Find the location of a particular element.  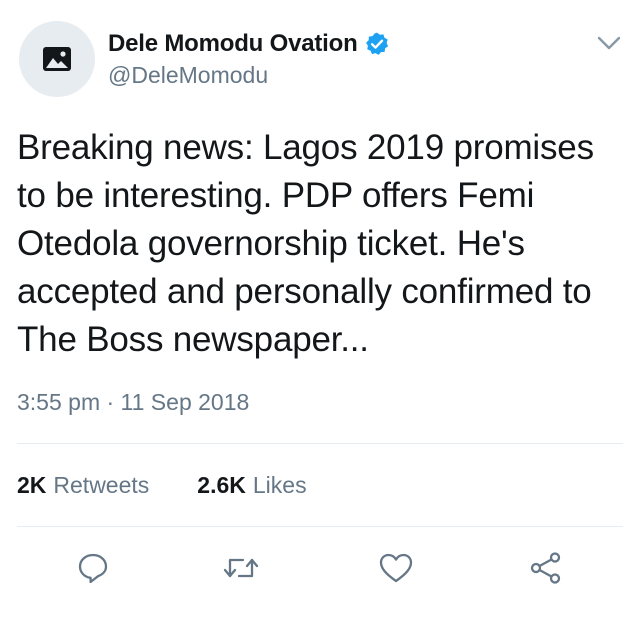

retweets-stat: 2K Retweets is located at coordinates (83, 485).